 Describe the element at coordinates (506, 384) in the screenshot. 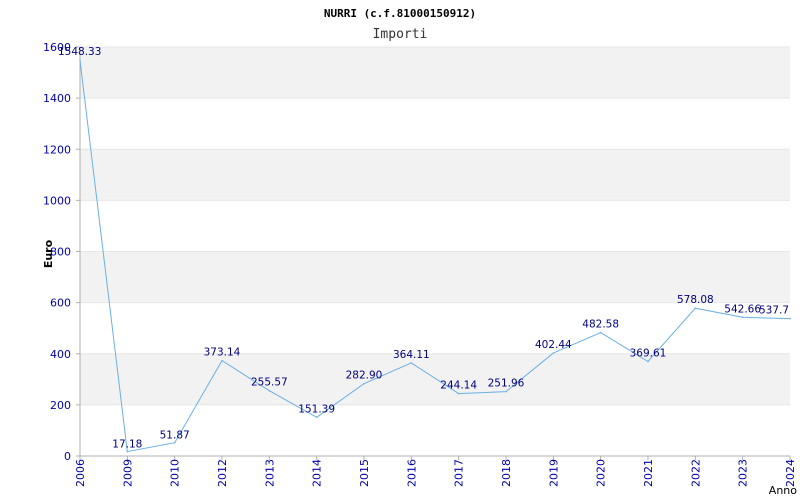

I see `data-label: 251.96` at that location.